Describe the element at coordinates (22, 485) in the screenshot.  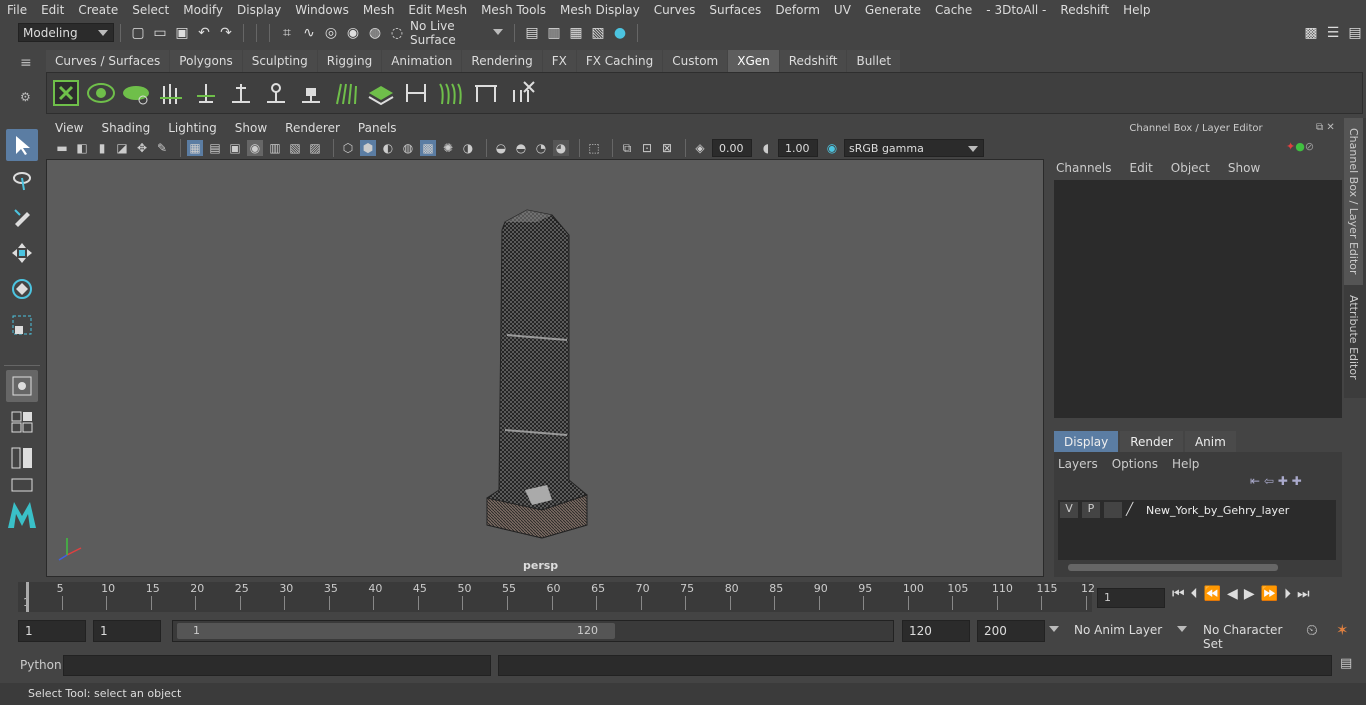
I see `extra-layout-icon` at that location.